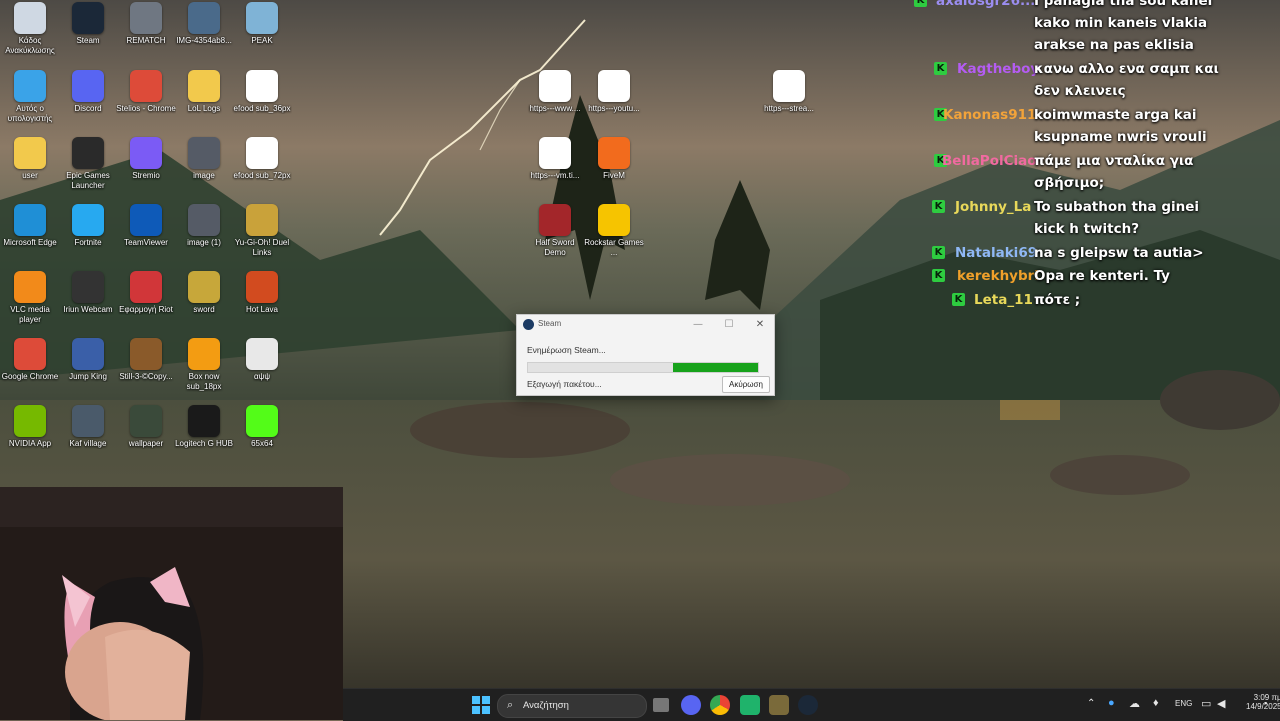  Describe the element at coordinates (262, 86) in the screenshot. I see `png-file-icon` at that location.